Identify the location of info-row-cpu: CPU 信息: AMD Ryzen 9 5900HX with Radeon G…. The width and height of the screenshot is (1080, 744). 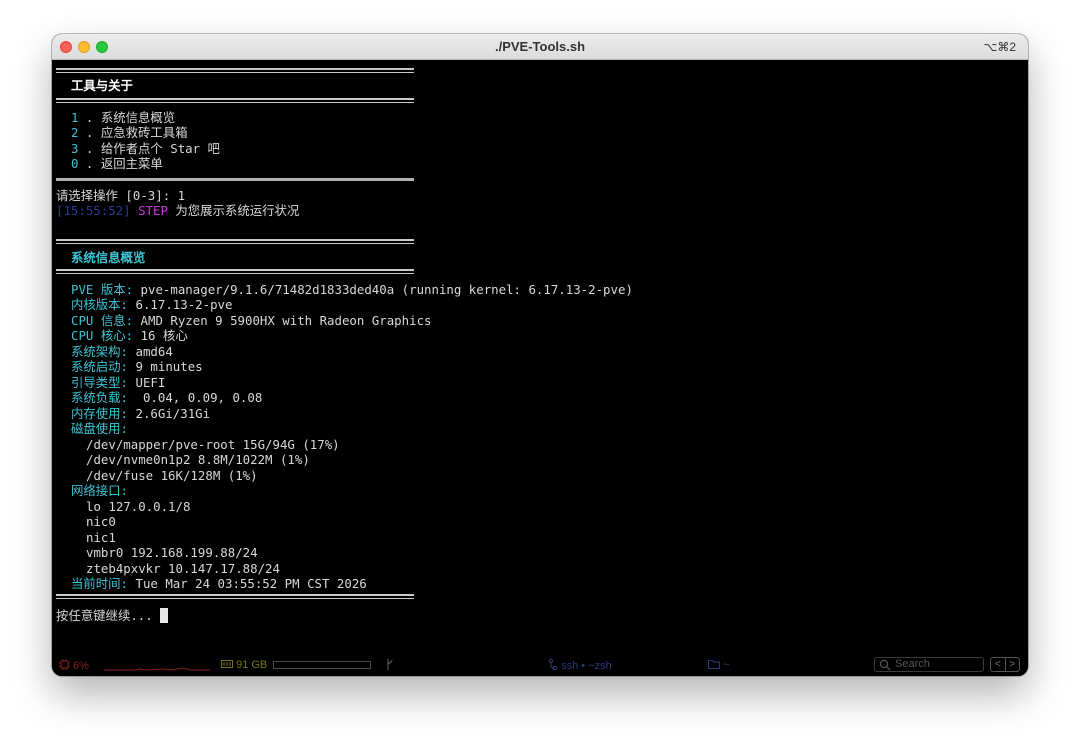
(251, 321).